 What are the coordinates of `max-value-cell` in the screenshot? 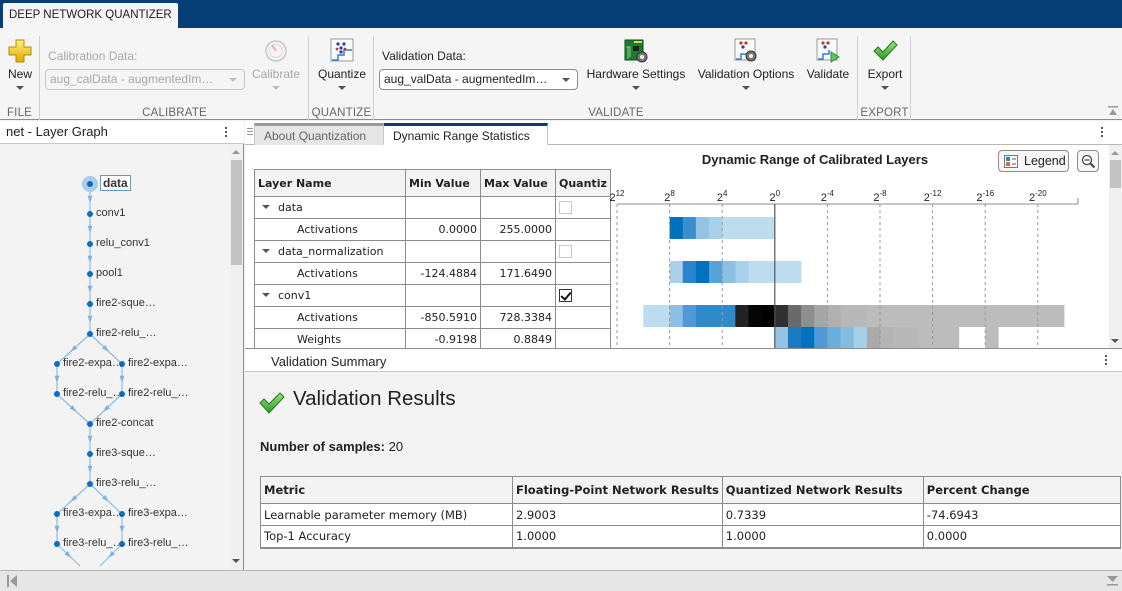 It's located at (518, 251).